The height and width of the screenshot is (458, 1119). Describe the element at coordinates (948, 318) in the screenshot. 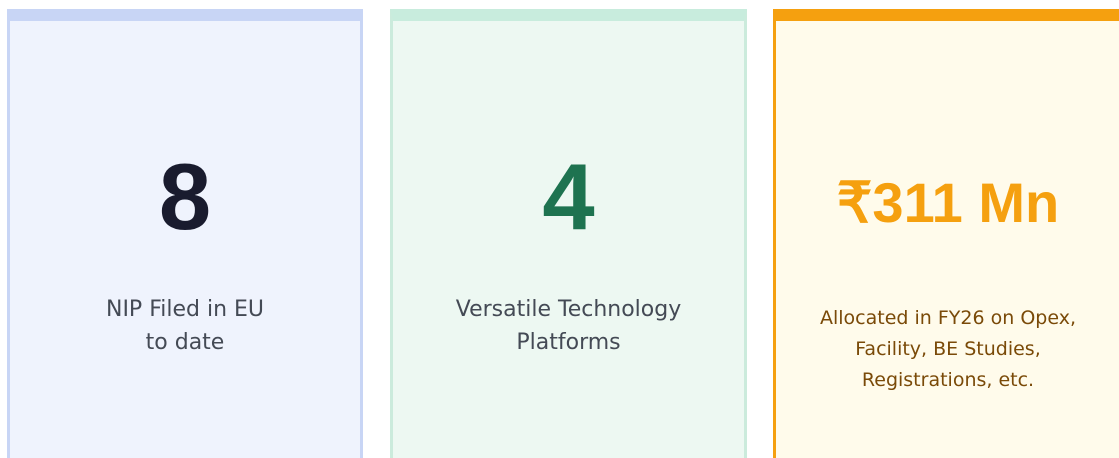

I see `stat-caption-line: Allocated in FY26 on Opex,` at that location.